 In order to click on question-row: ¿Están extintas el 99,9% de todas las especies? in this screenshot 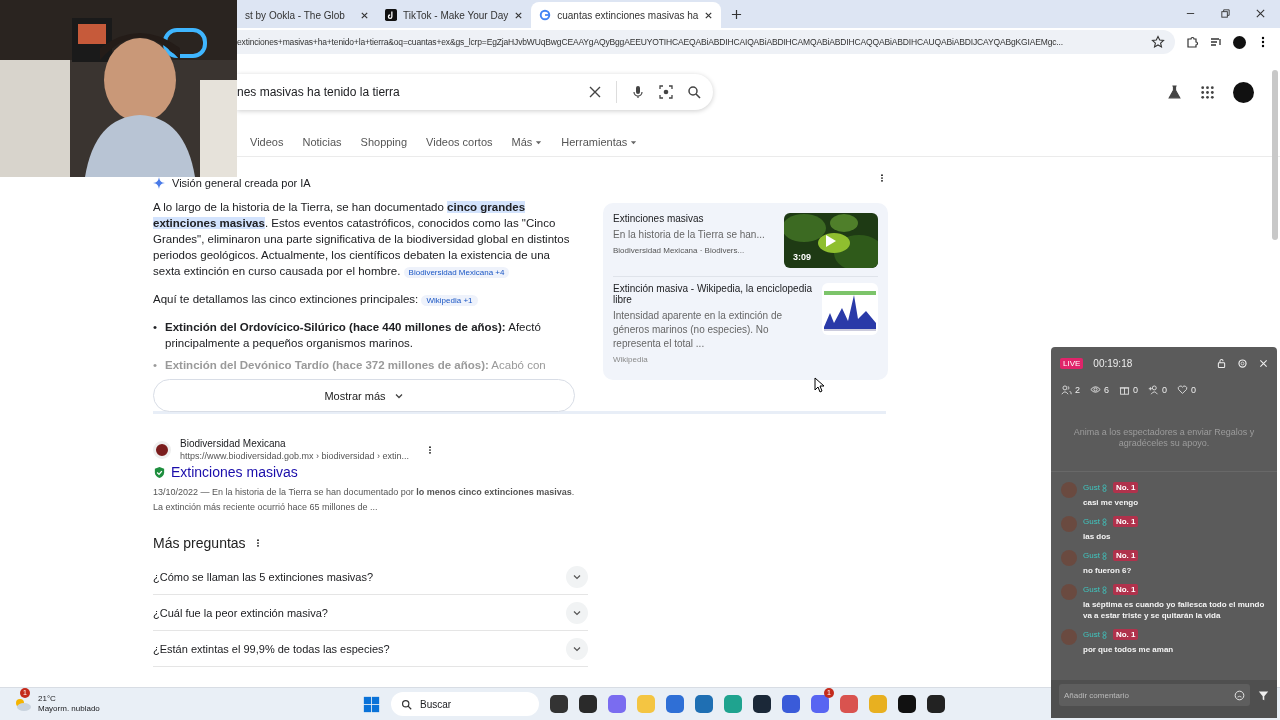, I will do `click(370, 649)`.